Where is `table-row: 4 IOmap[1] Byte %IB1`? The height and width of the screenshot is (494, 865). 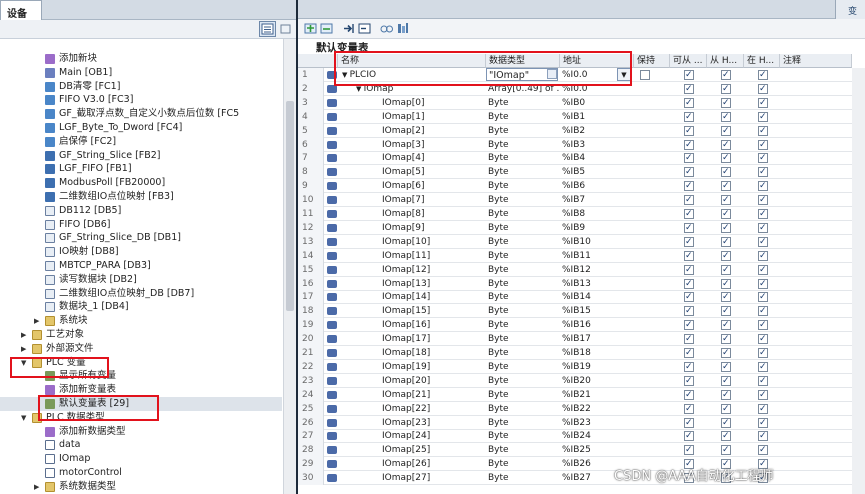
table-row: 4 IOmap[1] Byte %IB1 is located at coordinates (581, 116).